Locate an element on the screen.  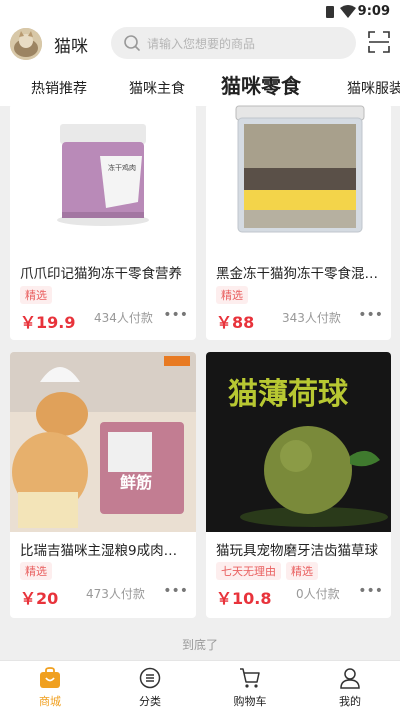
product-price: ￥19.9 is located at coordinates (48, 322).